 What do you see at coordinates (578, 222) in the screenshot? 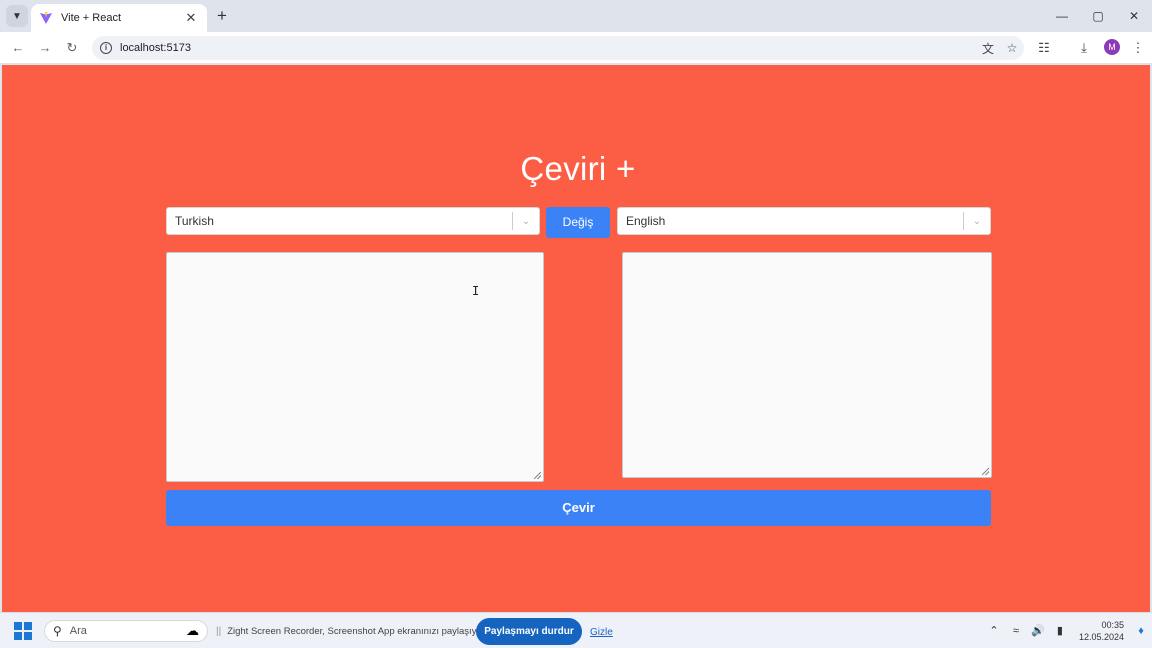
I see `swap-languages-button: Değiş` at bounding box center [578, 222].